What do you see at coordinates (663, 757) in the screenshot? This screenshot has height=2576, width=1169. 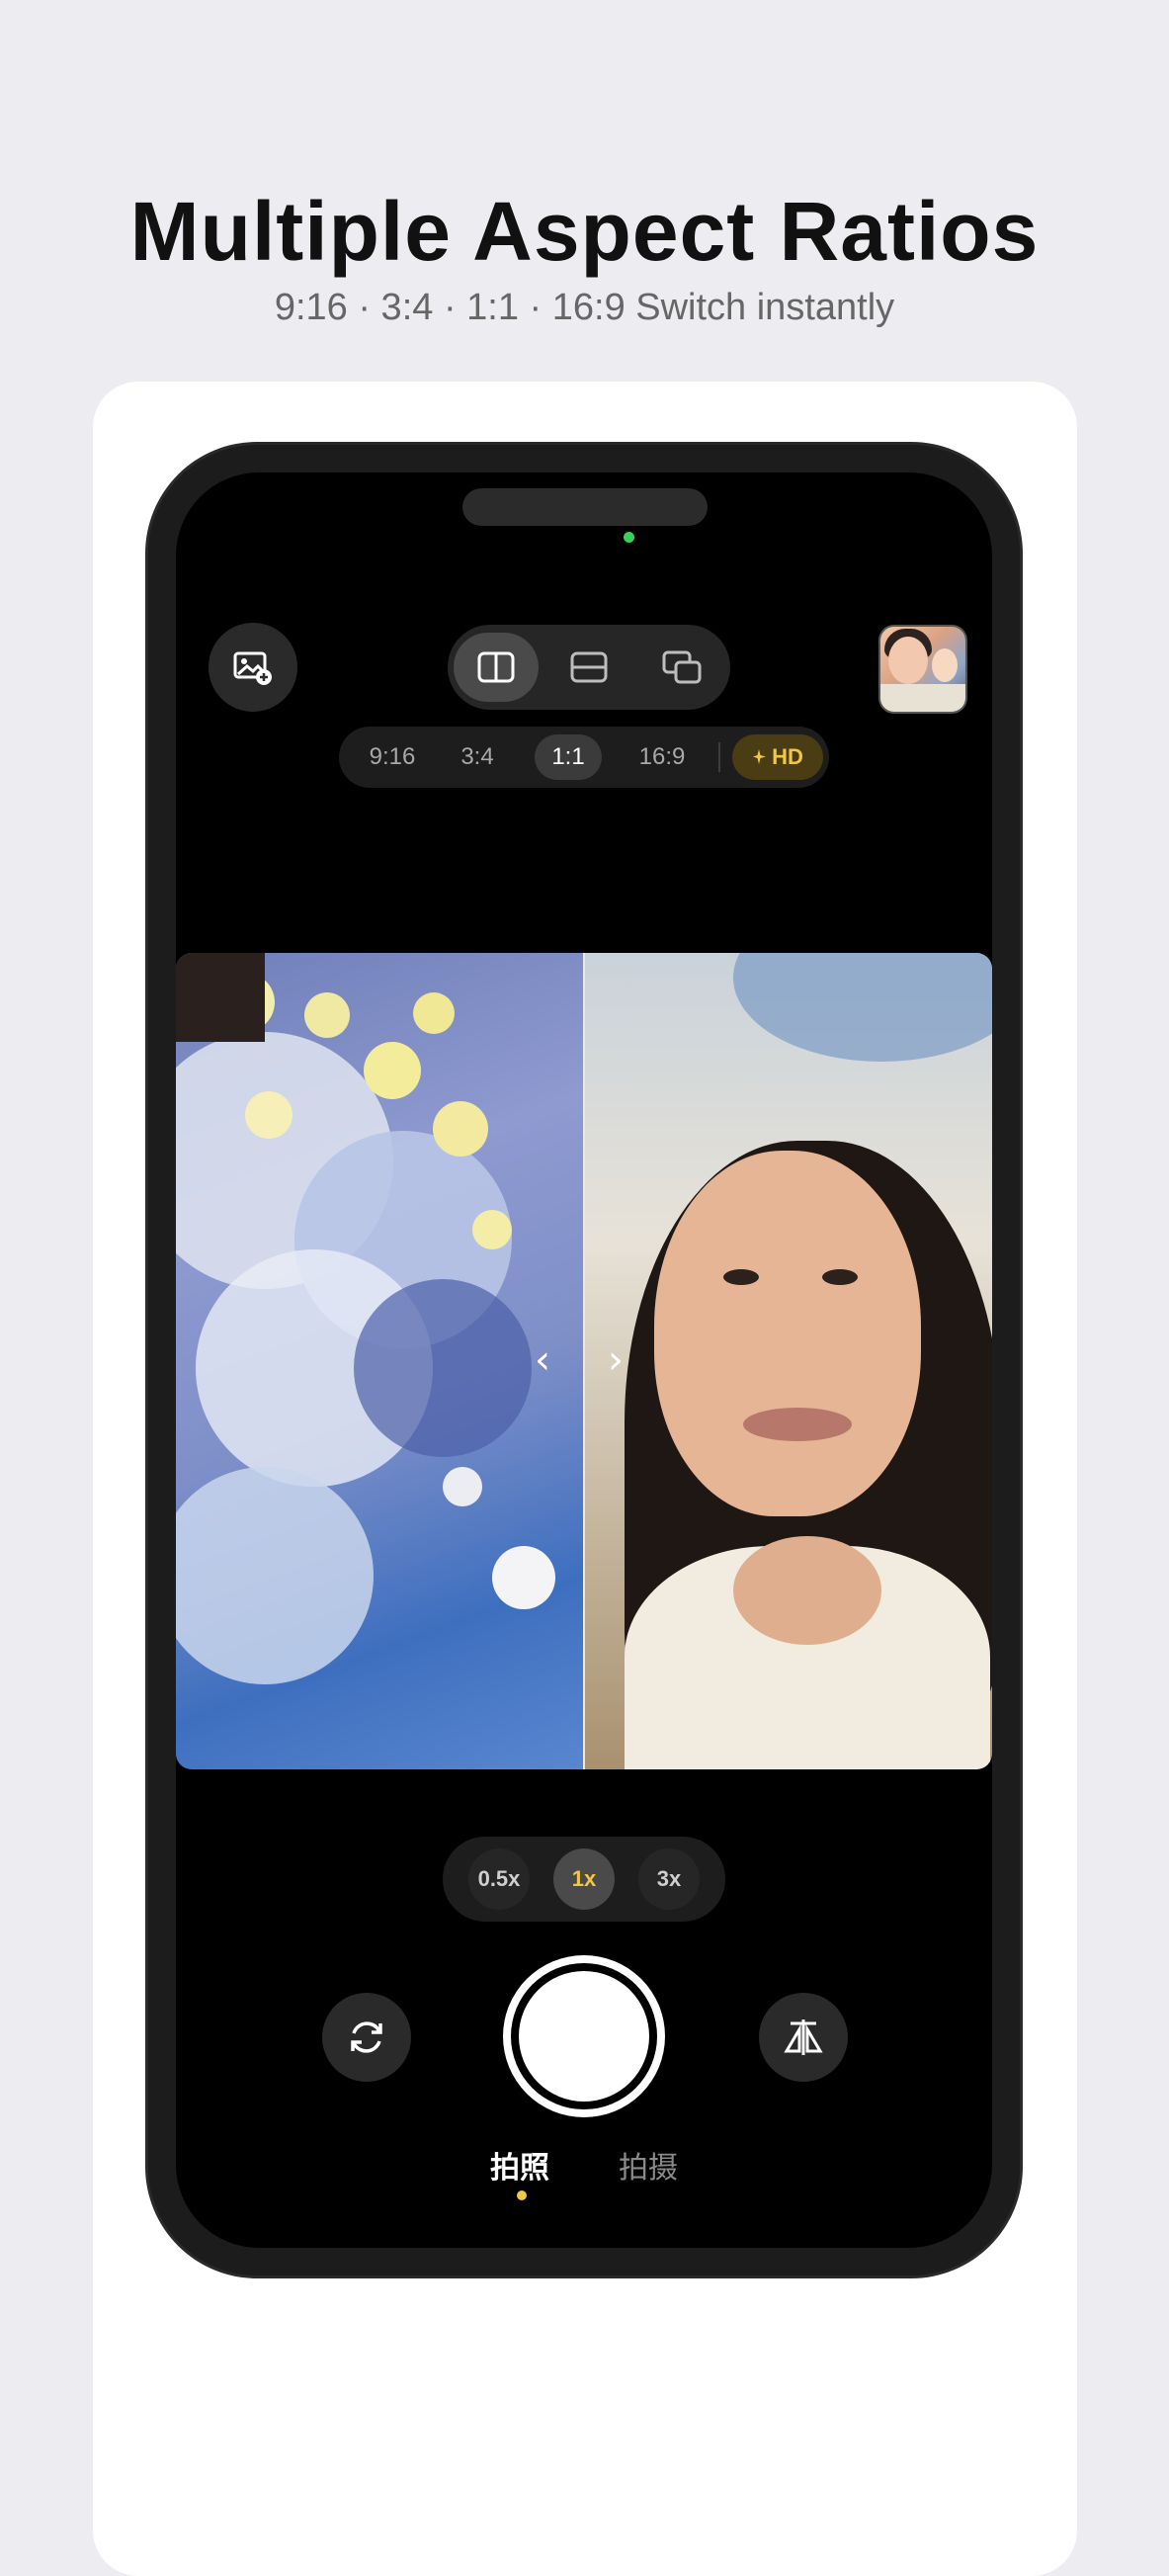 I see `ratio-16-9-button: 16:9` at bounding box center [663, 757].